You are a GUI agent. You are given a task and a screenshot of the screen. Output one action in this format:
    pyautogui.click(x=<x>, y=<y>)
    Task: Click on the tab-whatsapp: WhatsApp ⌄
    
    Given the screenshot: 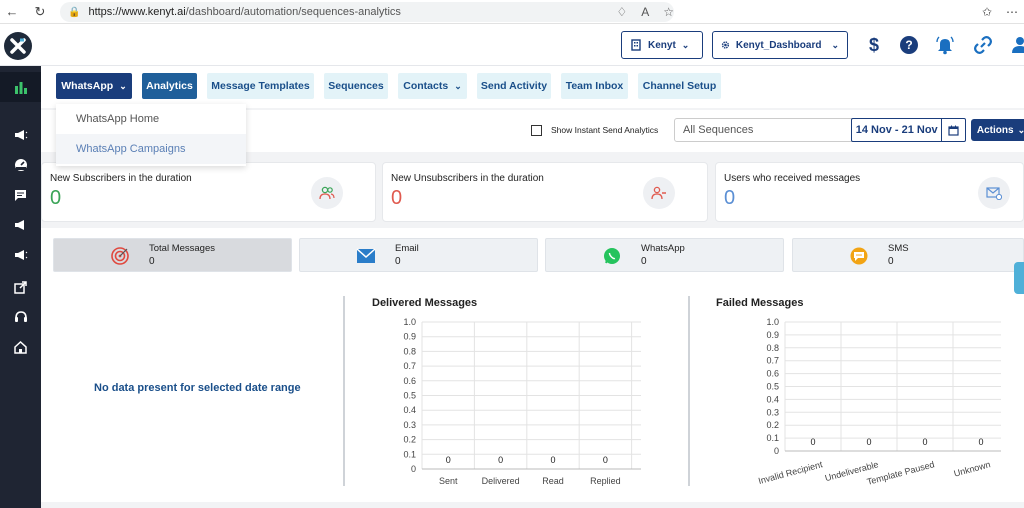 What is the action you would take?
    pyautogui.click(x=94, y=86)
    